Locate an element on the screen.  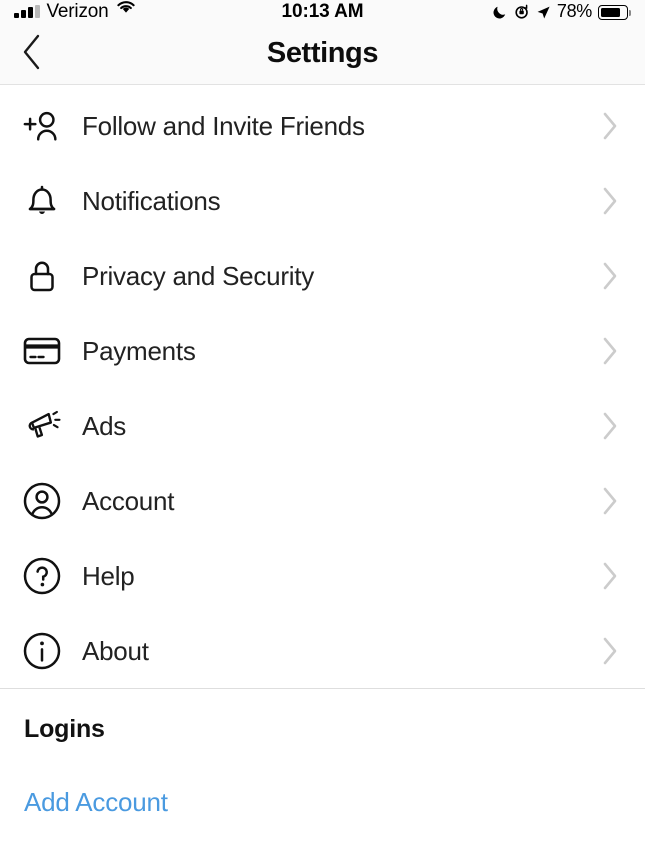
back-button is located at coordinates (32, 53).